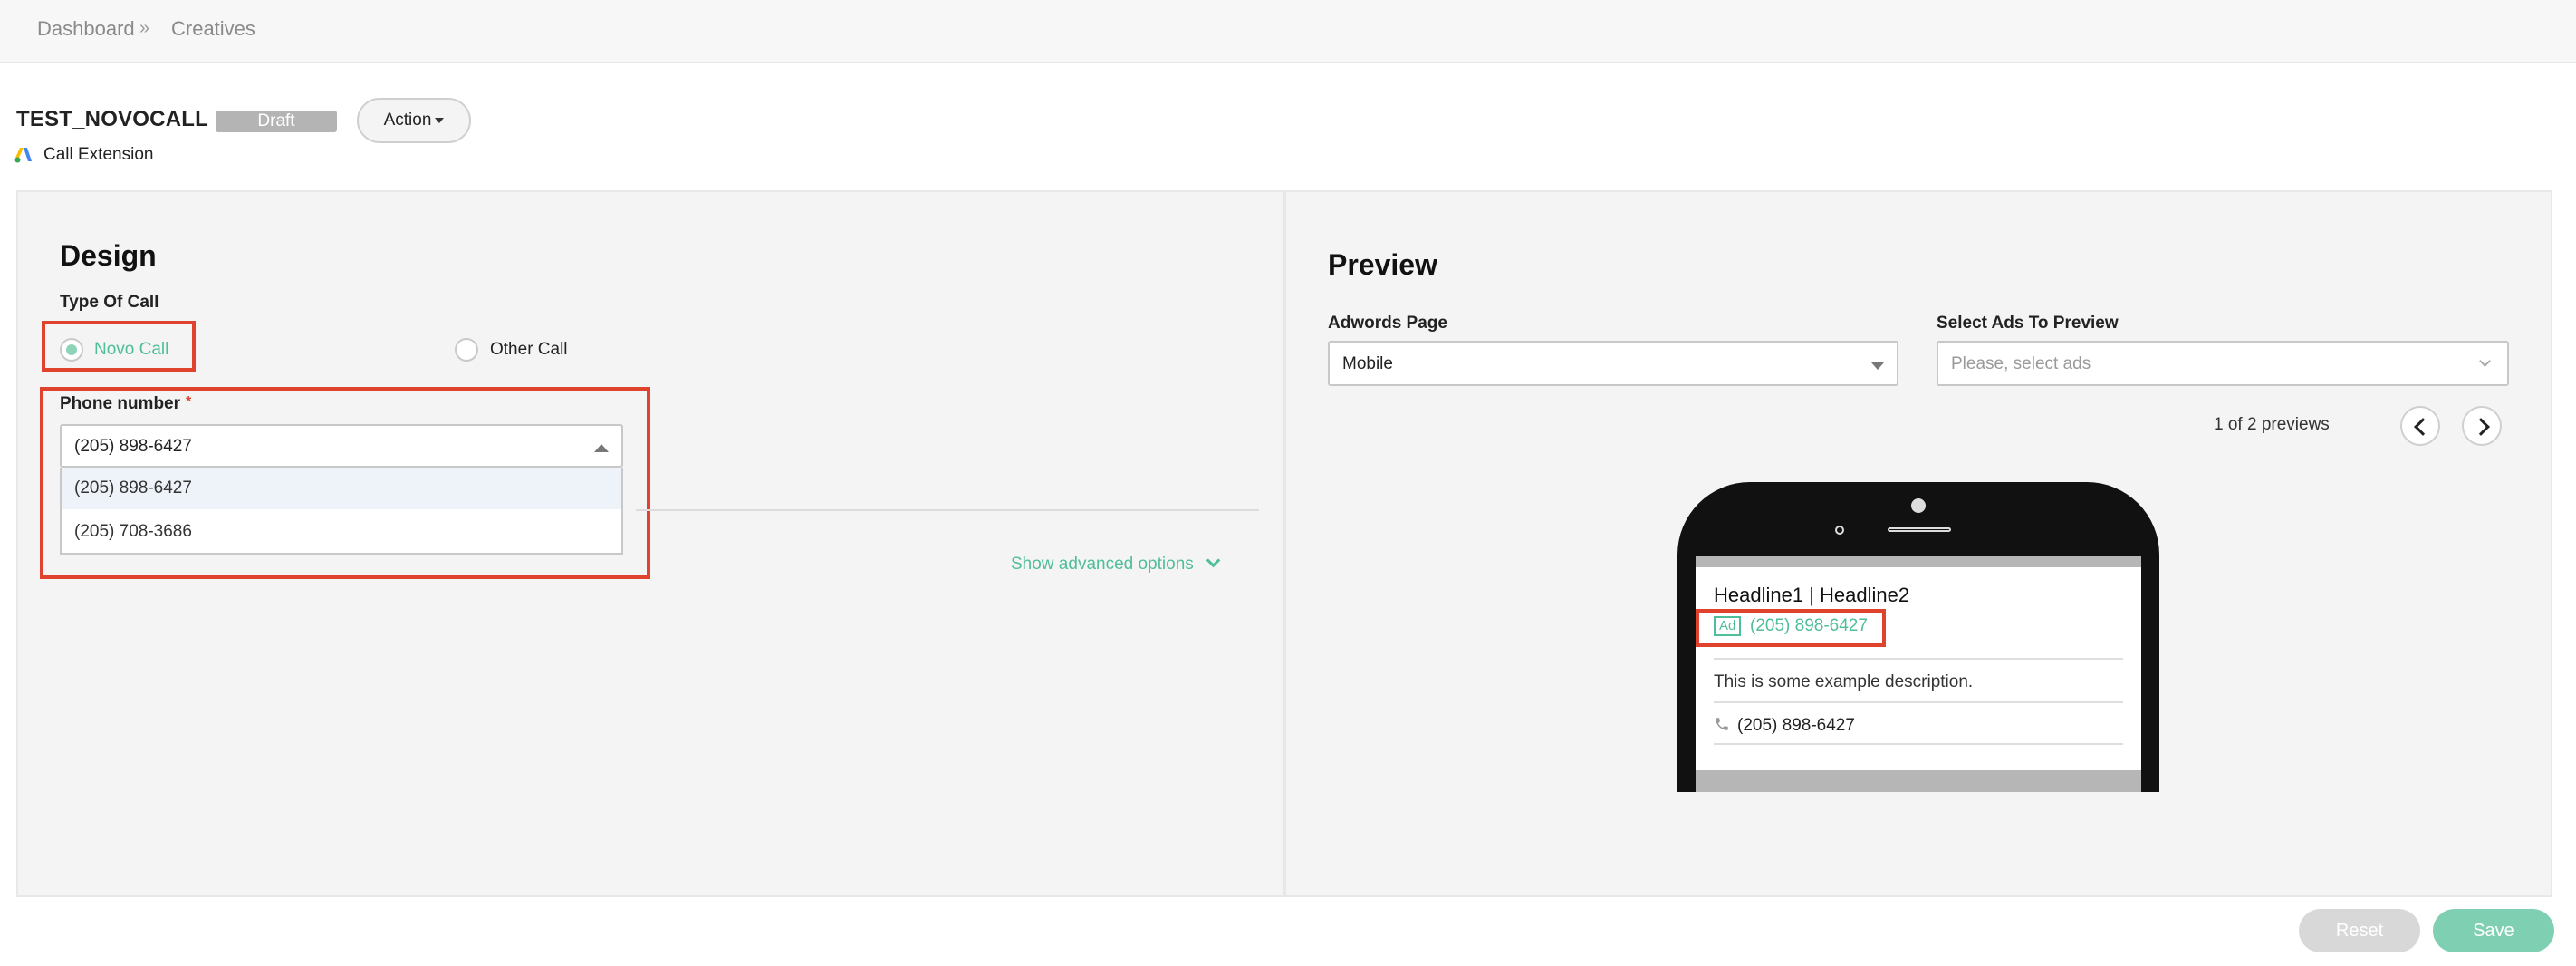  Describe the element at coordinates (1382, 265) in the screenshot. I see `preview-heading: Preview` at that location.